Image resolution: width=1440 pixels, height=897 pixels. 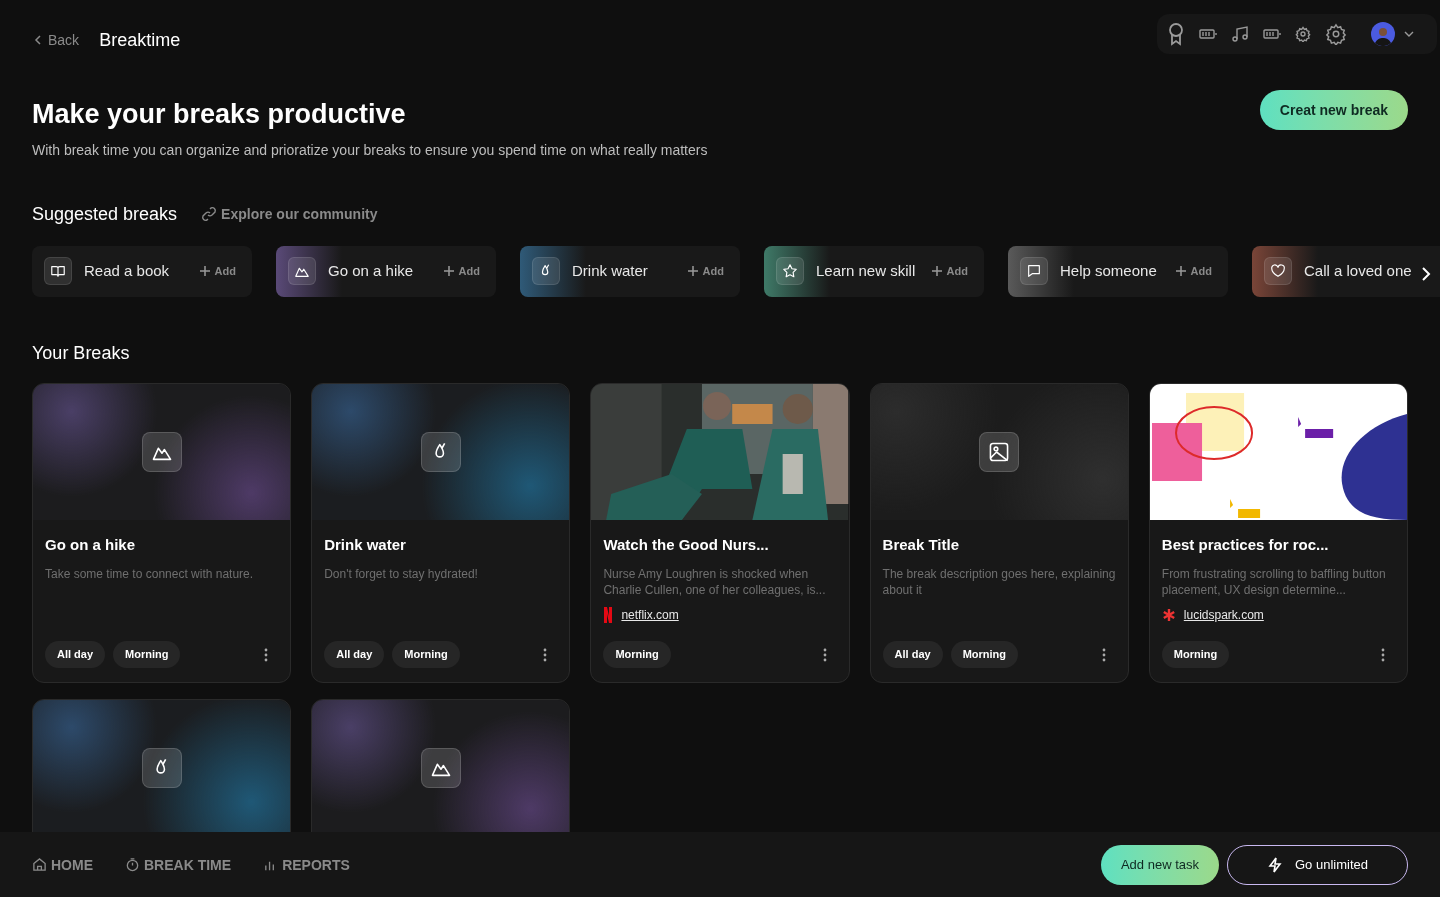 I want to click on chip-label: Call a loved one, so click(x=1358, y=271).